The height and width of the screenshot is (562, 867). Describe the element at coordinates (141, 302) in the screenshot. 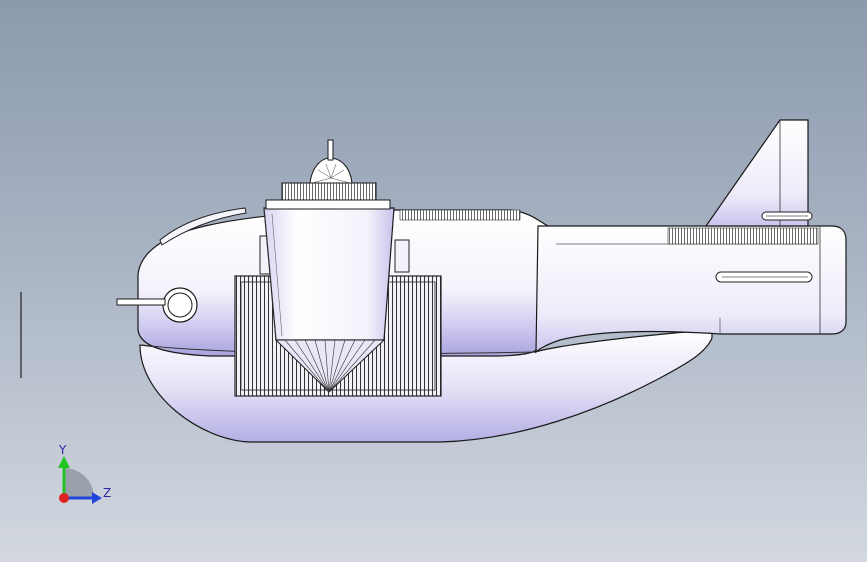

I see `nose-probe` at that location.